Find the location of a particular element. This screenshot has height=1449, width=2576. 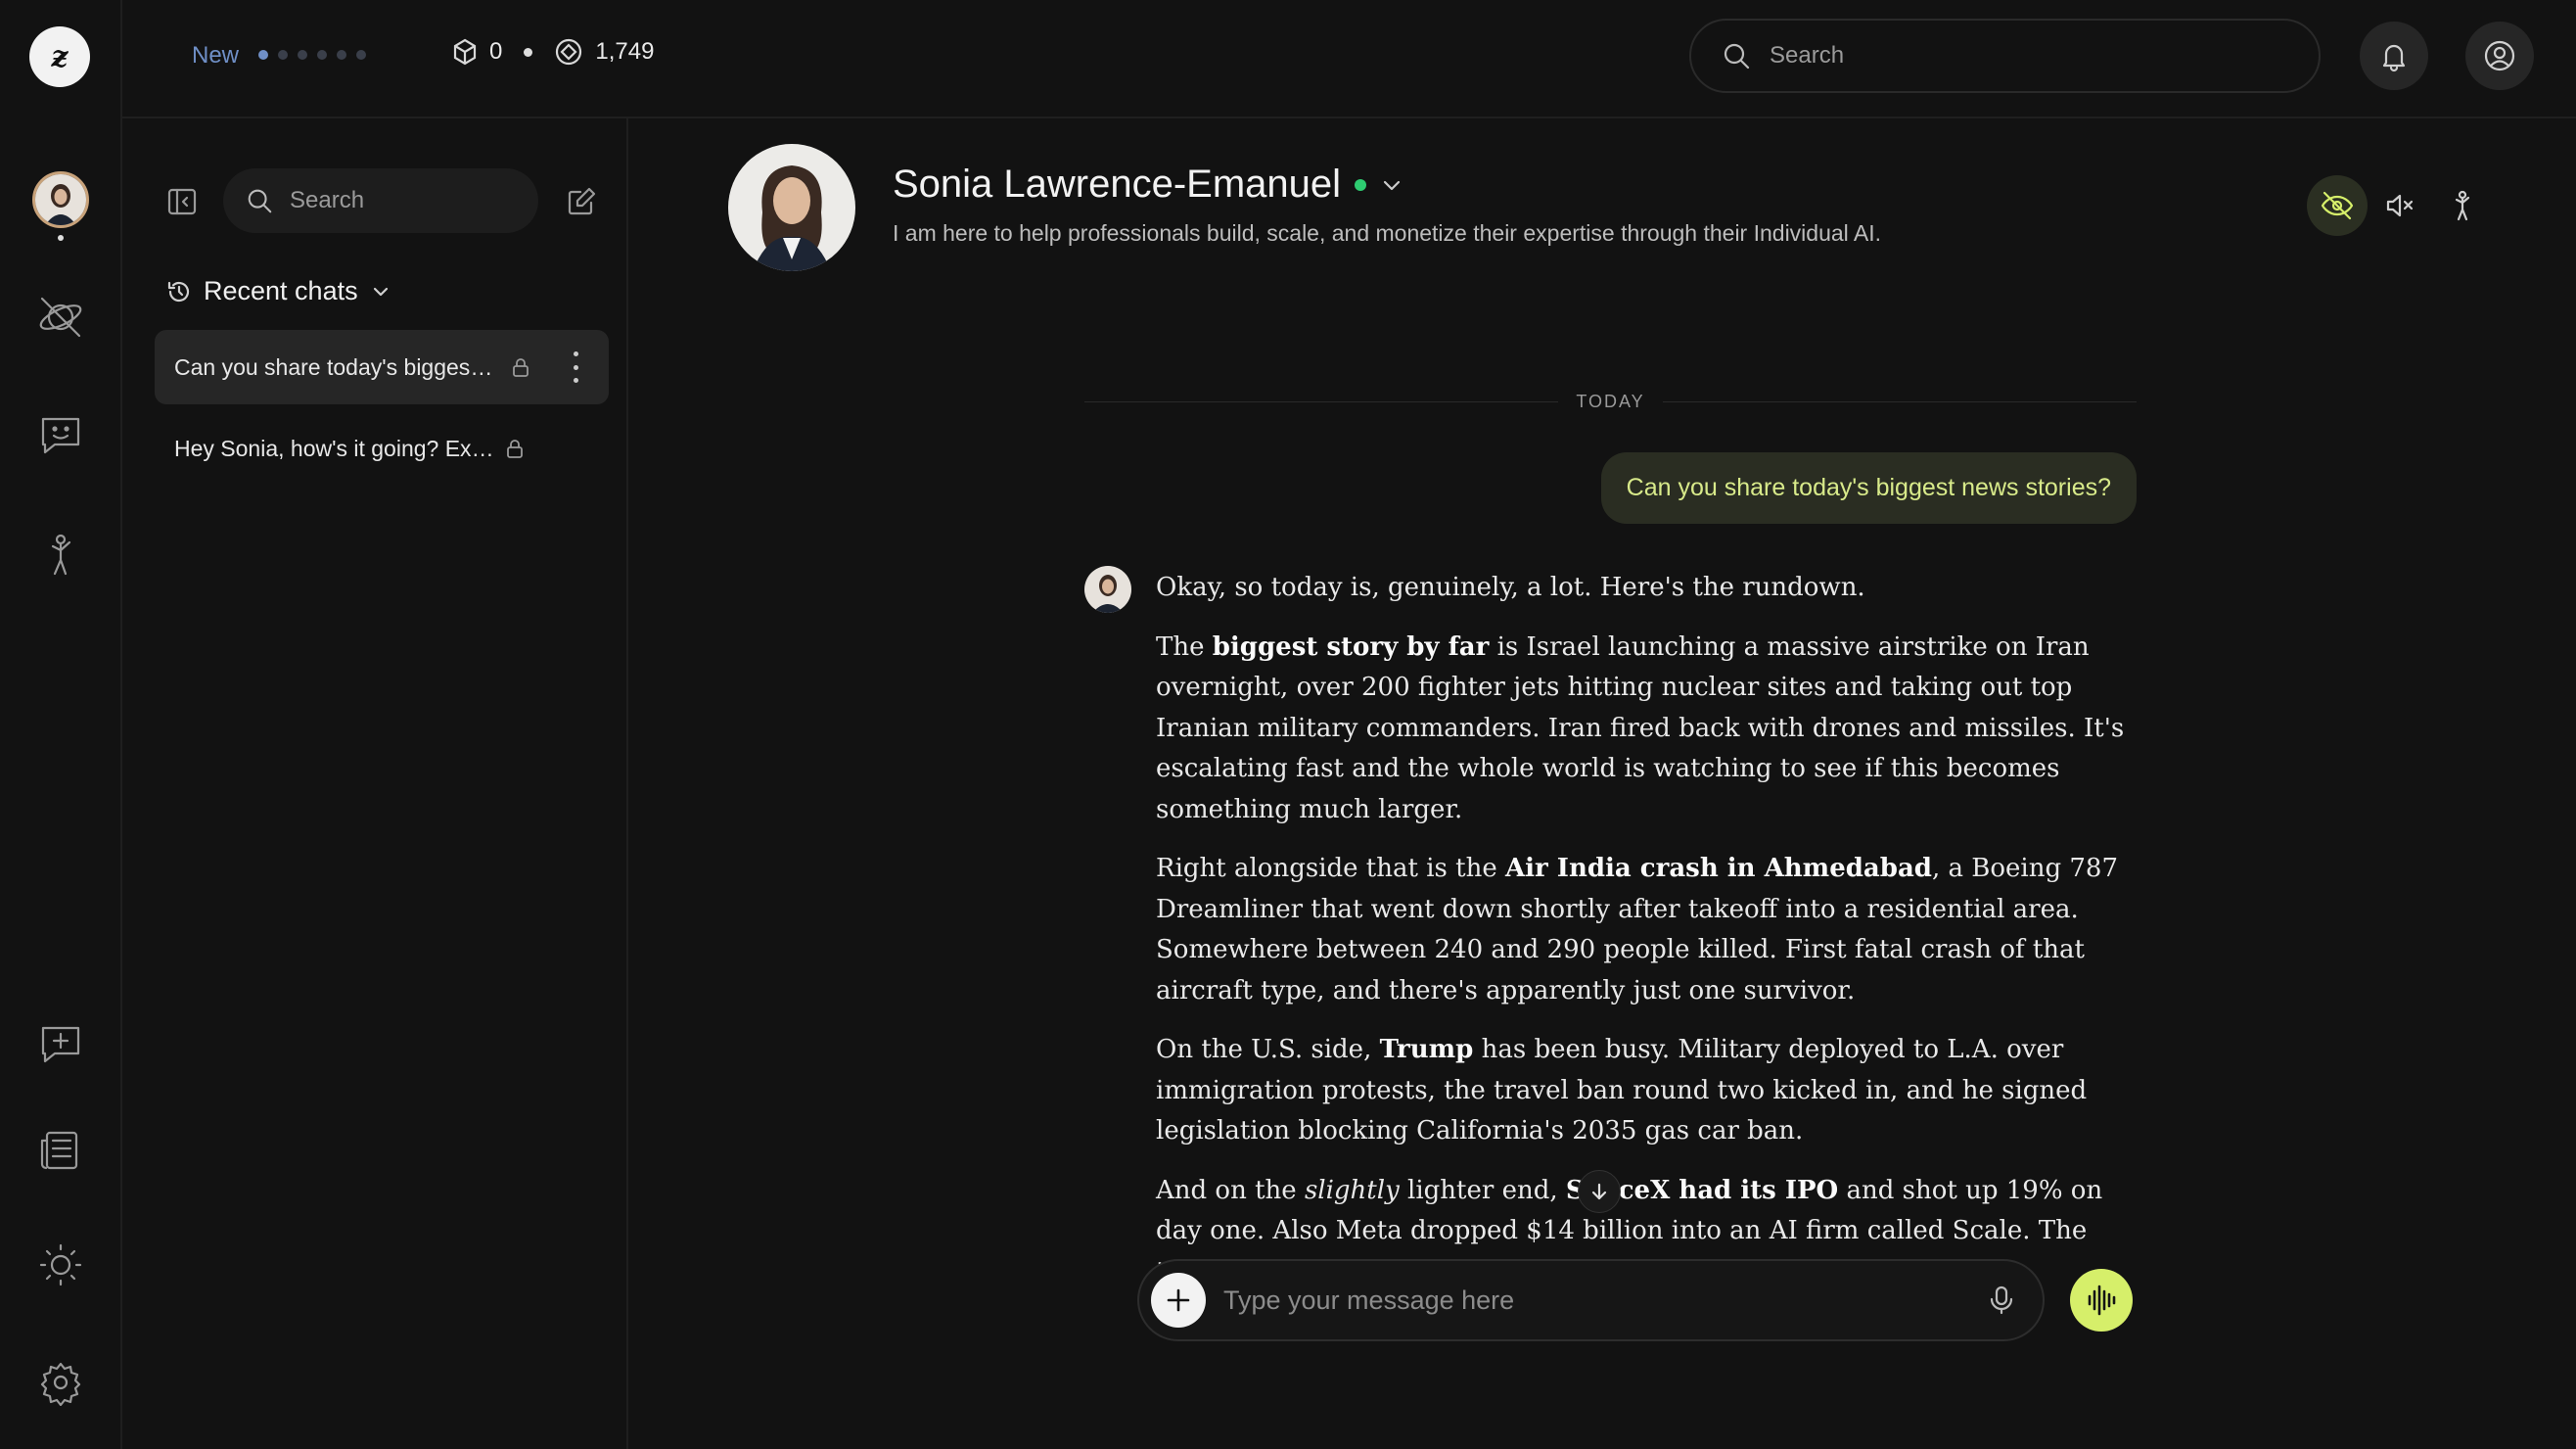

collapse-sidebar-button is located at coordinates (182, 201).